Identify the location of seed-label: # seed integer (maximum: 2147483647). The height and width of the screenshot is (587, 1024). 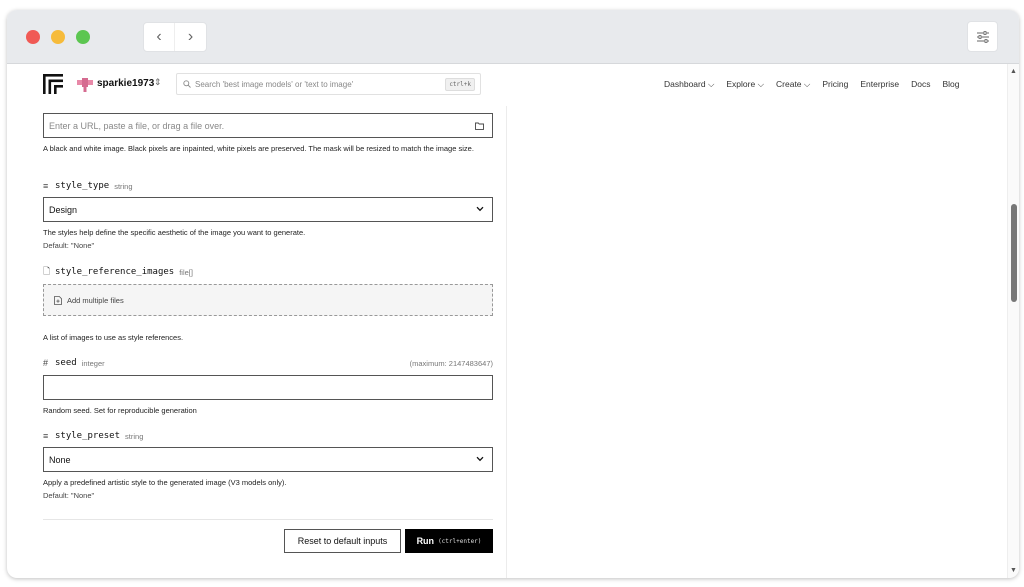
(268, 363).